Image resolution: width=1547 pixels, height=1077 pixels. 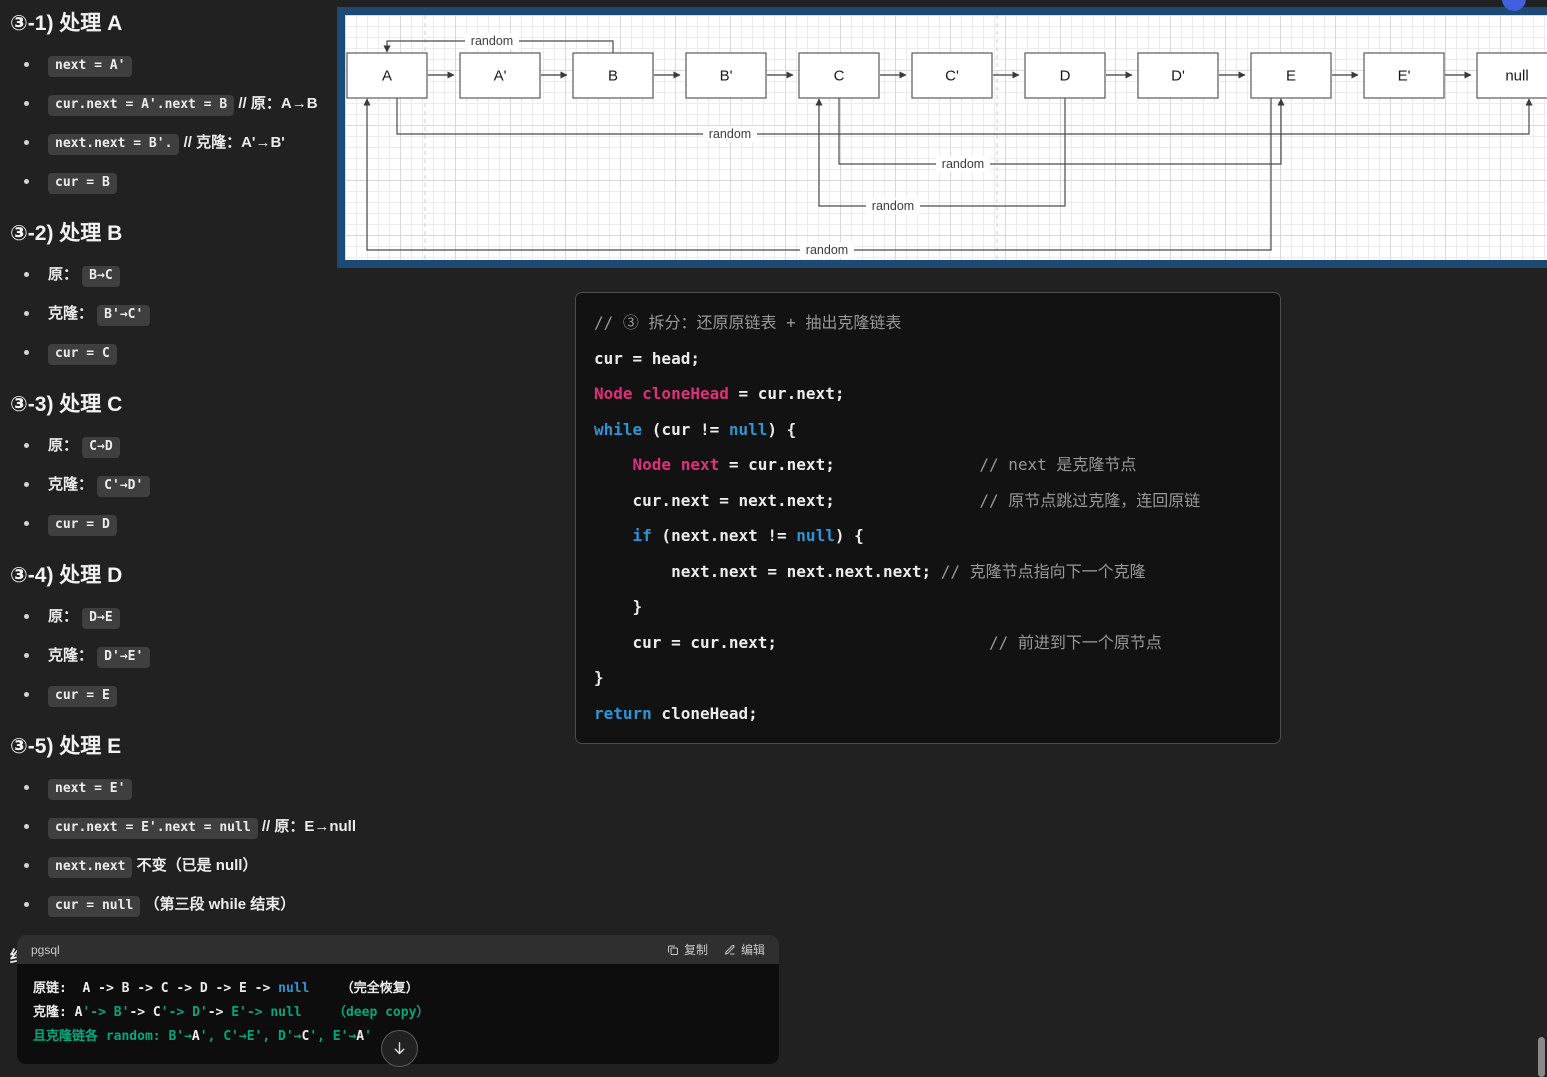 I want to click on inline-code: cur = D, so click(x=82, y=525).